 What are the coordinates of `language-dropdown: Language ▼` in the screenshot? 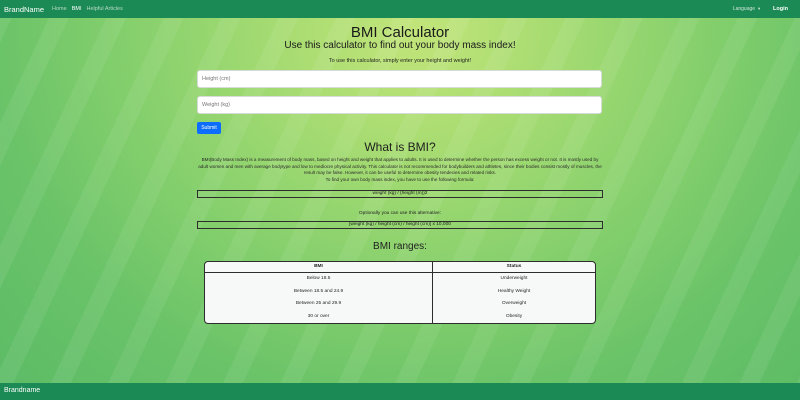 It's located at (747, 9).